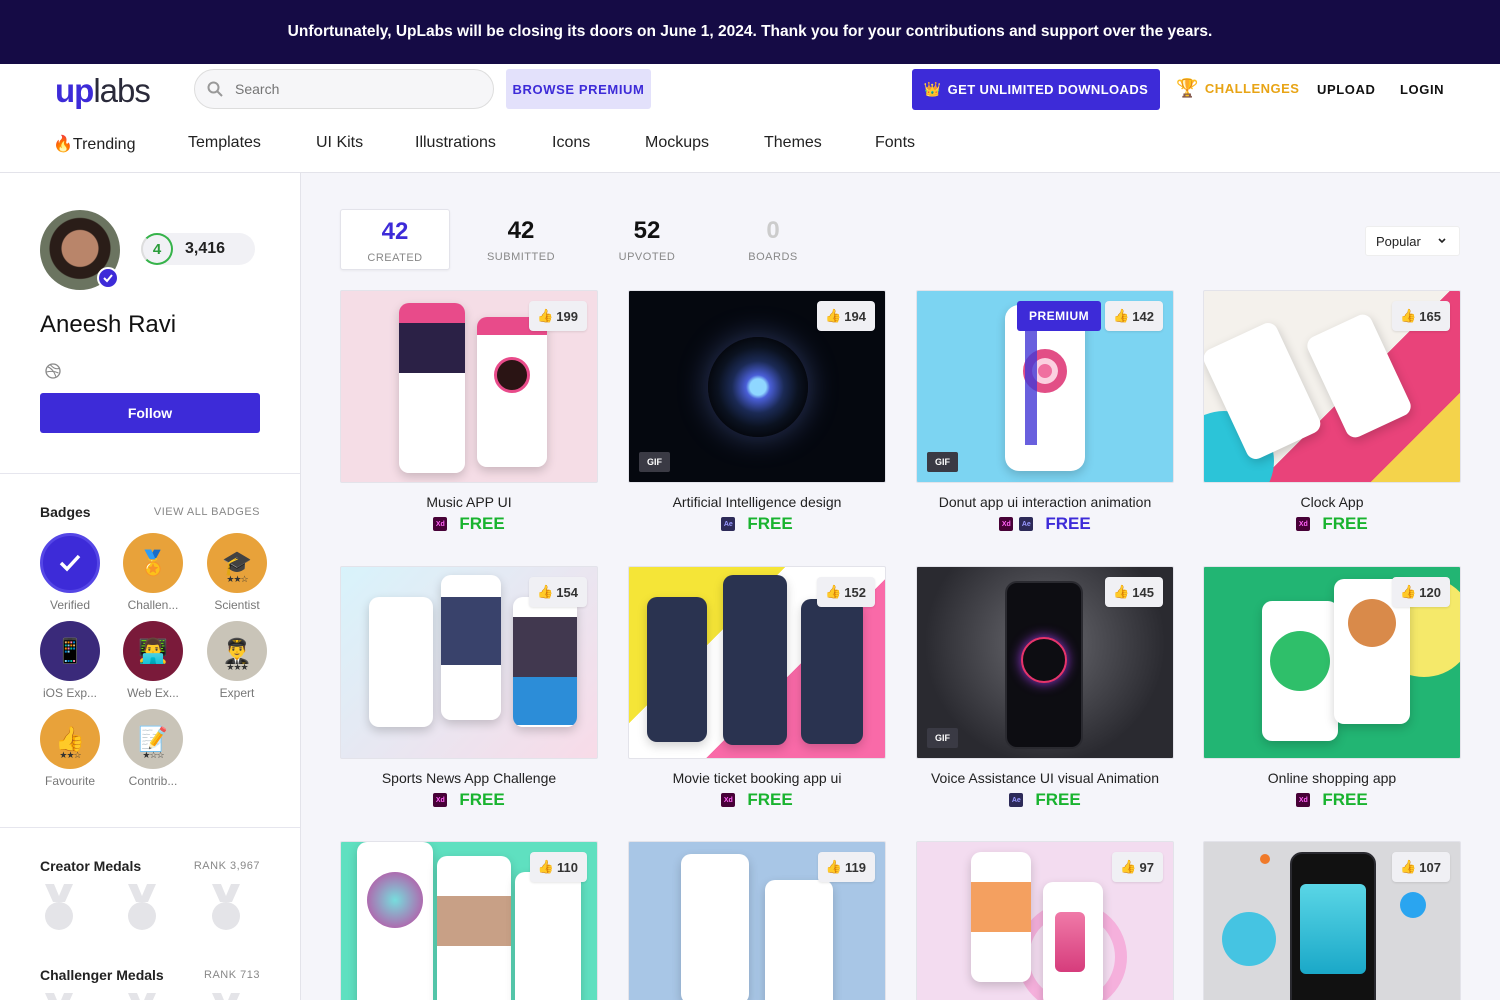 Image resolution: width=1500 pixels, height=1000 pixels. I want to click on shot-card: 👍 120 Online shopping app Xd FREE, so click(1332, 691).